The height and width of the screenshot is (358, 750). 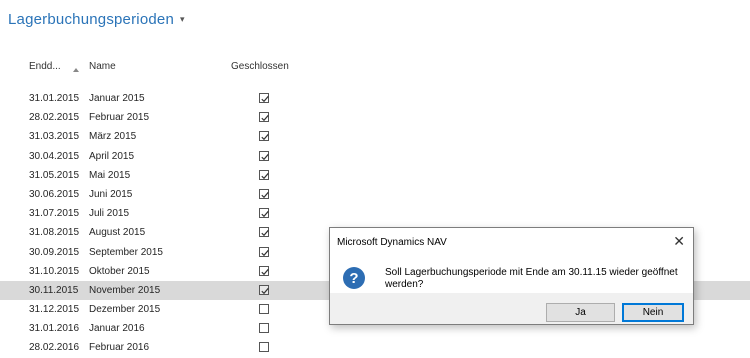 I want to click on dialog-titlebar: Microsoft Dynamics NAV ✕, so click(x=511, y=242).